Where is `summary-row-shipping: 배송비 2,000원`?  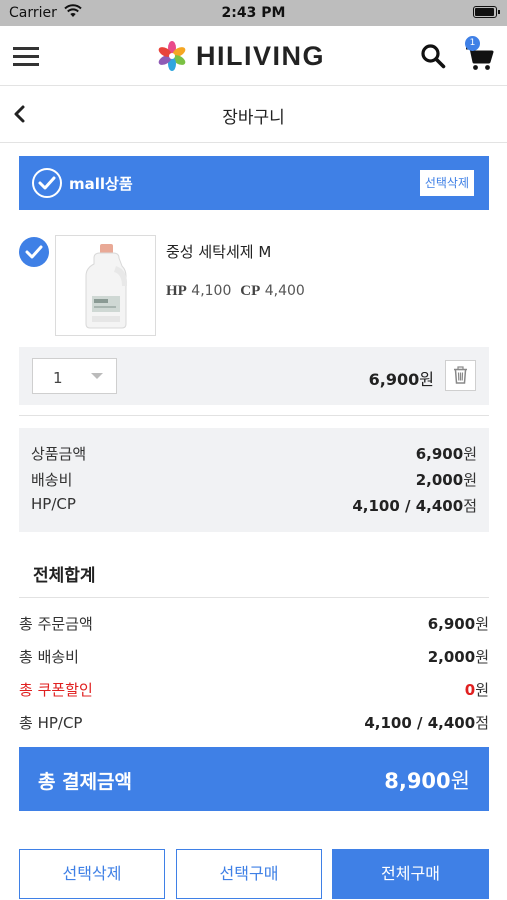
summary-row-shipping: 배송비 2,000원 is located at coordinates (254, 481).